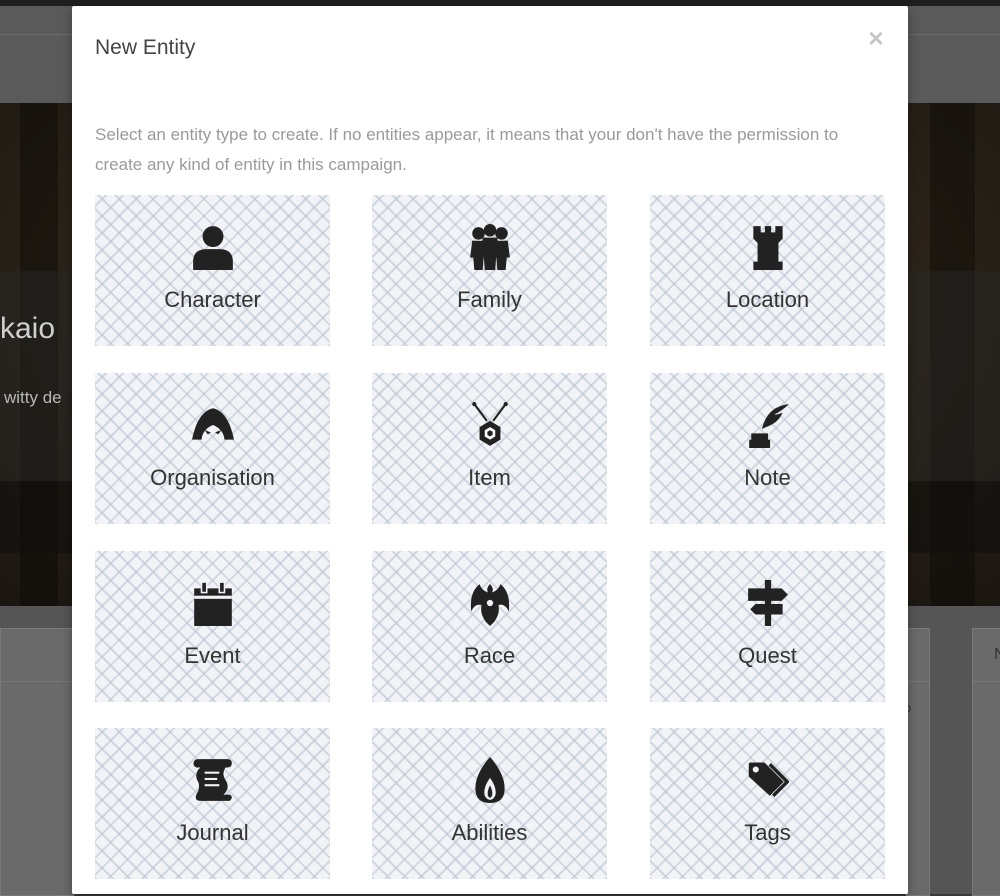  What do you see at coordinates (490, 780) in the screenshot?
I see `fire-icon` at bounding box center [490, 780].